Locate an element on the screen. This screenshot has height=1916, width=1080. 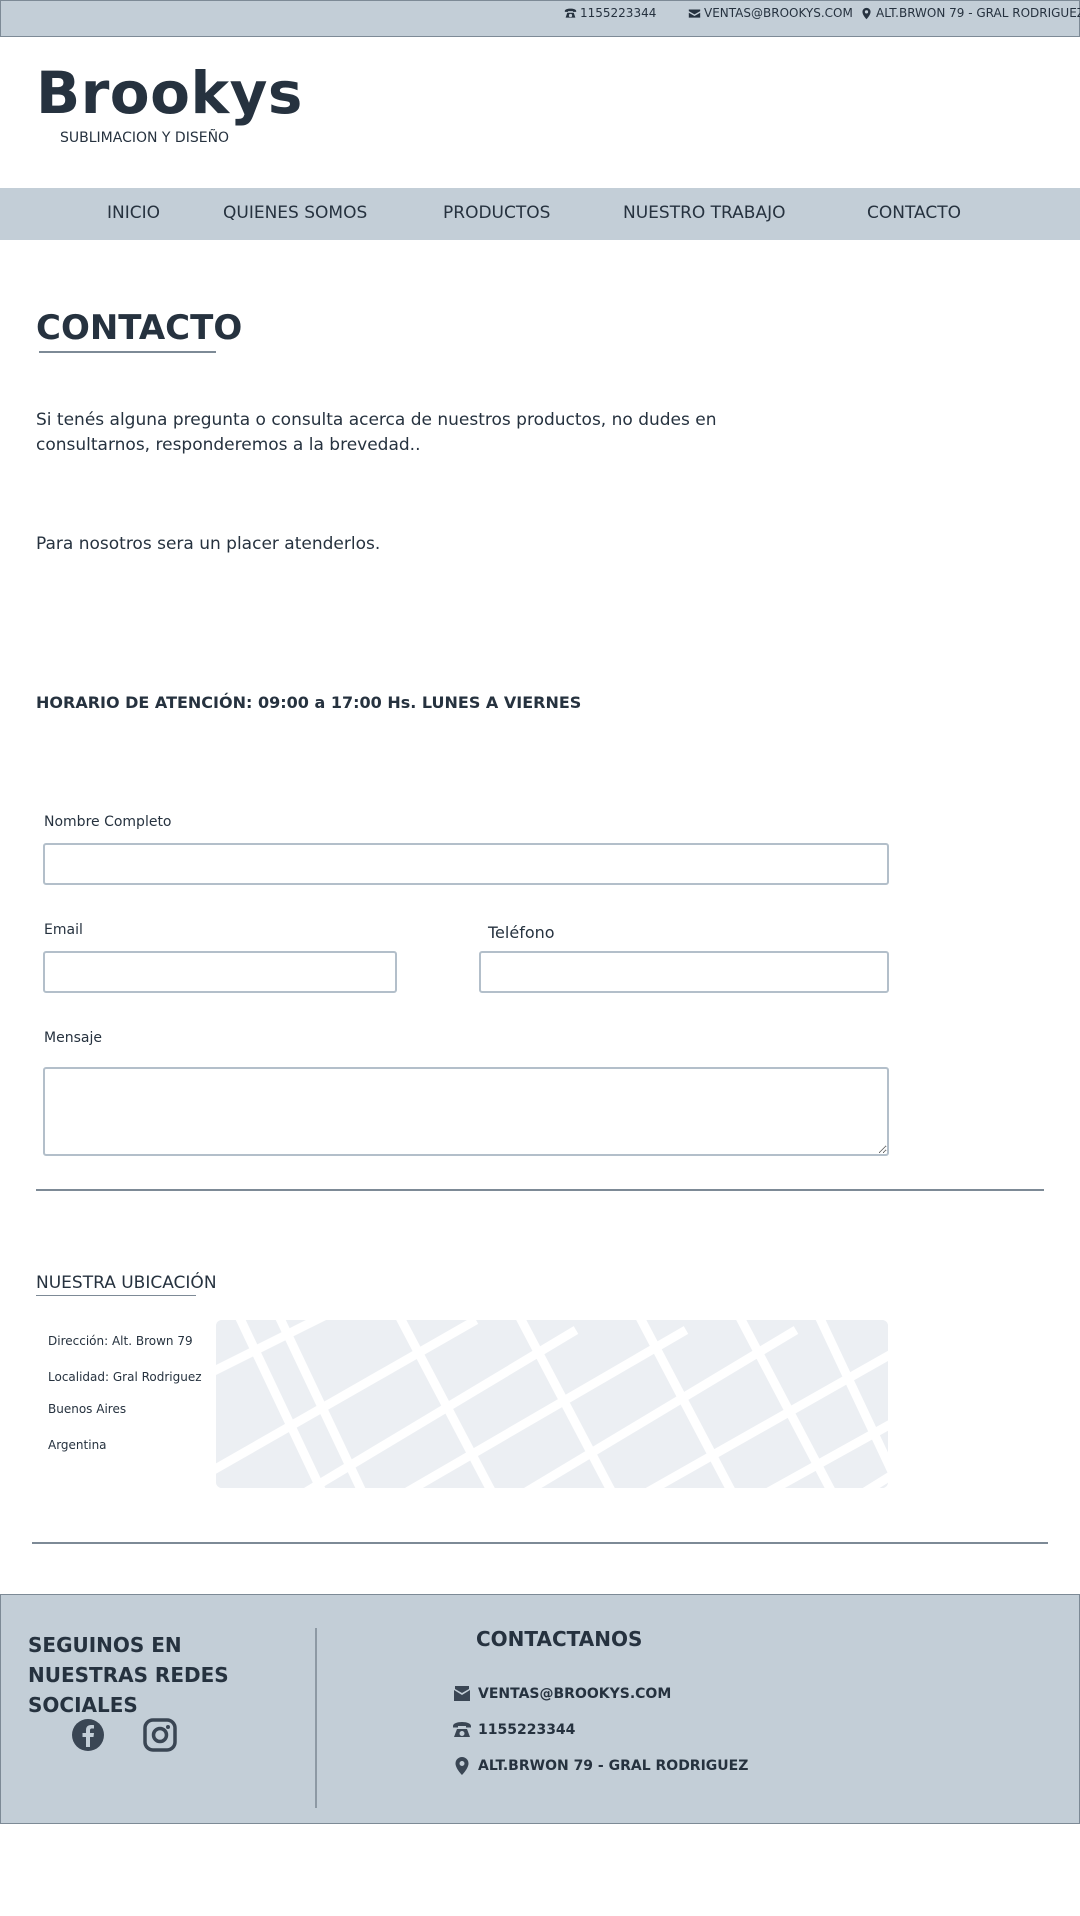
topbar-email-text: VENTAS@BROOKYS.COM is located at coordinates (778, 13).